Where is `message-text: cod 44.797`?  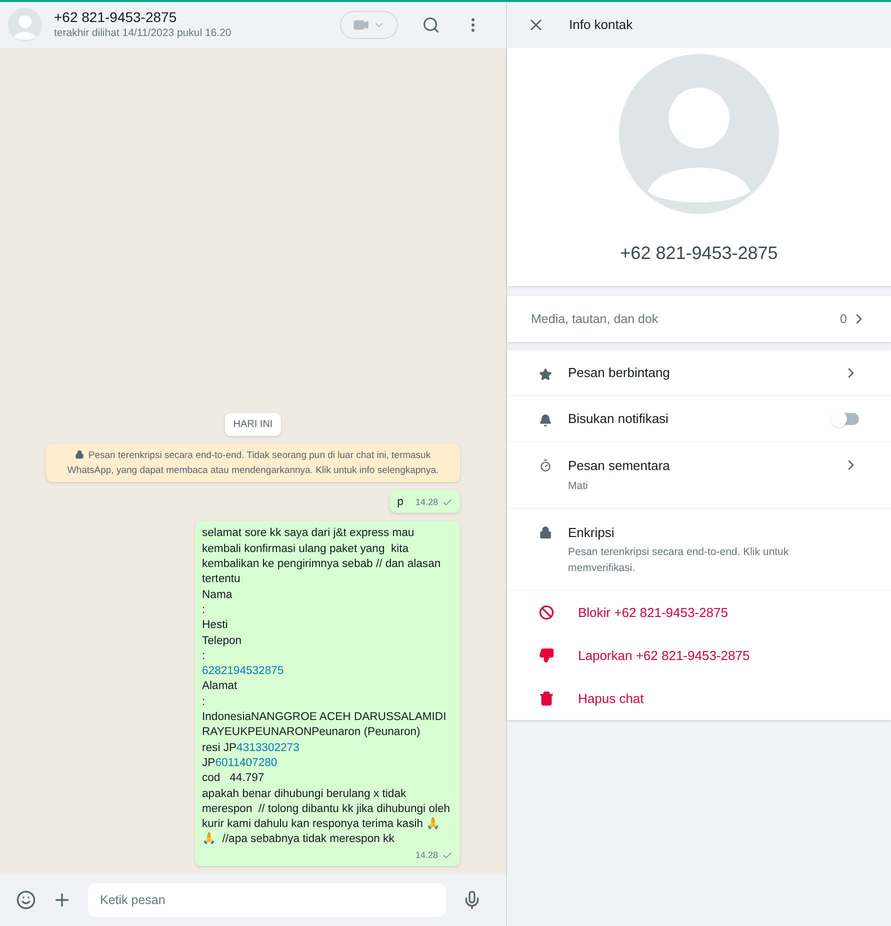
message-text: cod 44.797 is located at coordinates (233, 778).